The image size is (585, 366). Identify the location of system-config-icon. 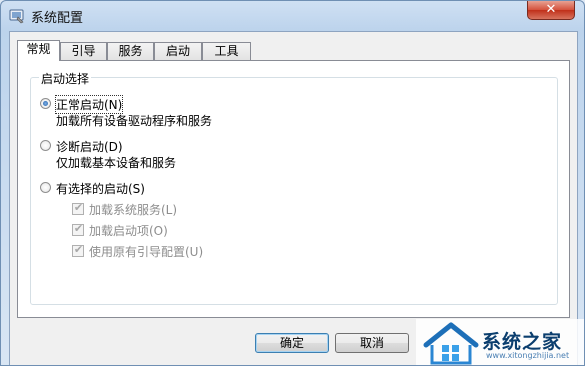
(16, 16).